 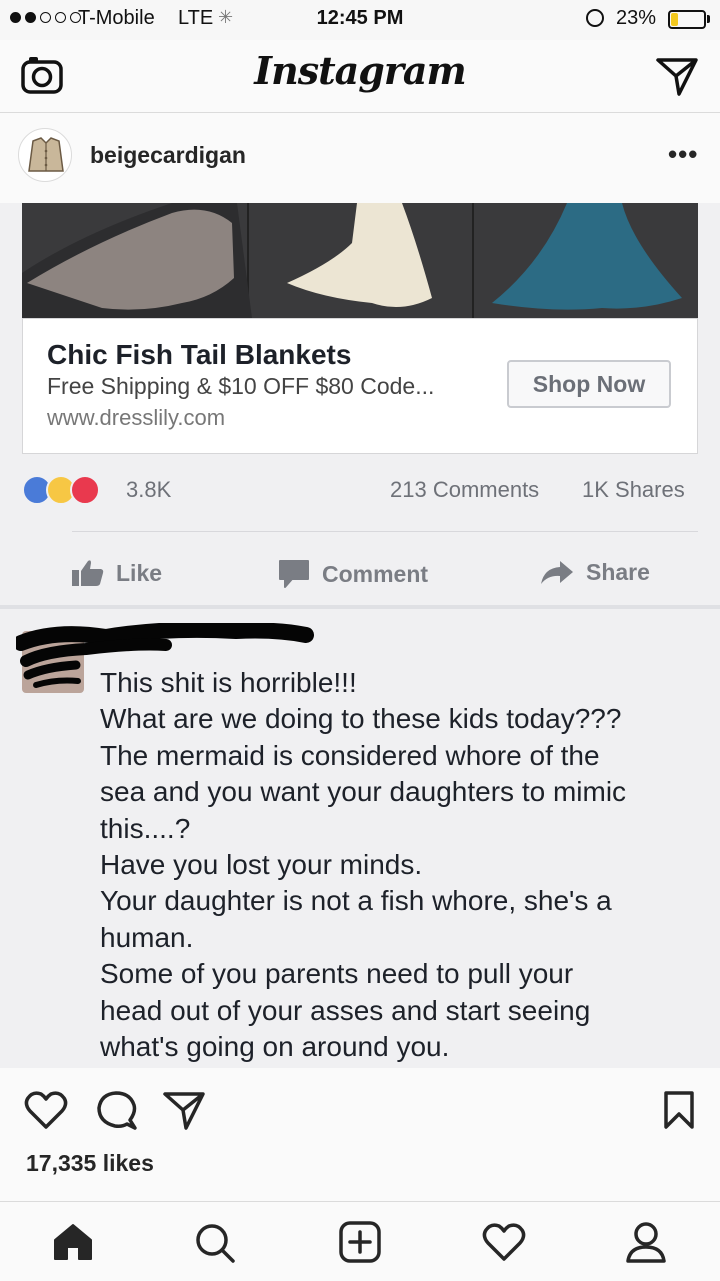 I want to click on profile-icon, so click(x=646, y=1244).